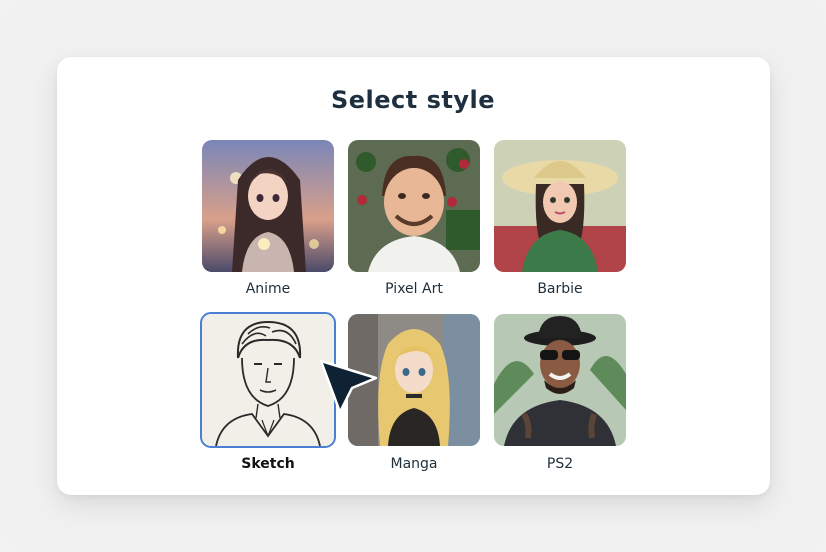 The width and height of the screenshot is (826, 552). Describe the element at coordinates (560, 289) in the screenshot. I see `style-label-barbie: Barbie` at that location.